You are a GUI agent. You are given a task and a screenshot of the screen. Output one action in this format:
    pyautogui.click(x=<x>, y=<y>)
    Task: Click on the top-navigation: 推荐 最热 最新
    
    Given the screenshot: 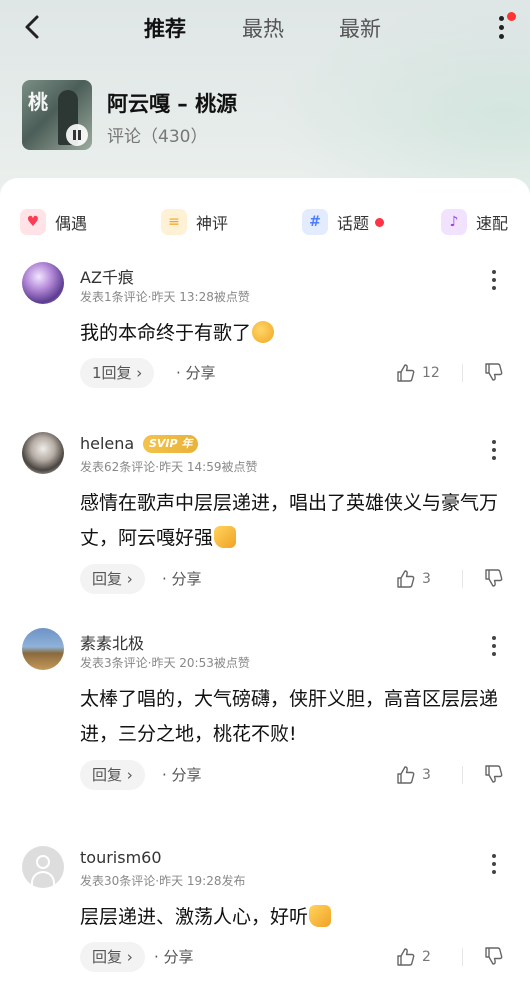 What is the action you would take?
    pyautogui.click(x=265, y=28)
    